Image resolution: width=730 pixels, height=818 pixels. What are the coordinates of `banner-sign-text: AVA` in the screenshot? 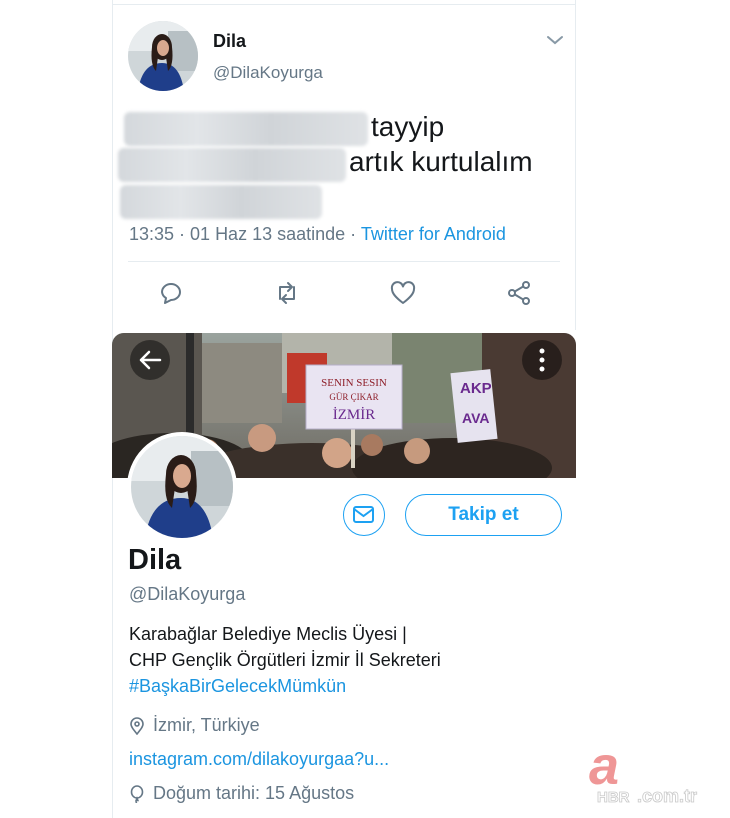 It's located at (475, 418).